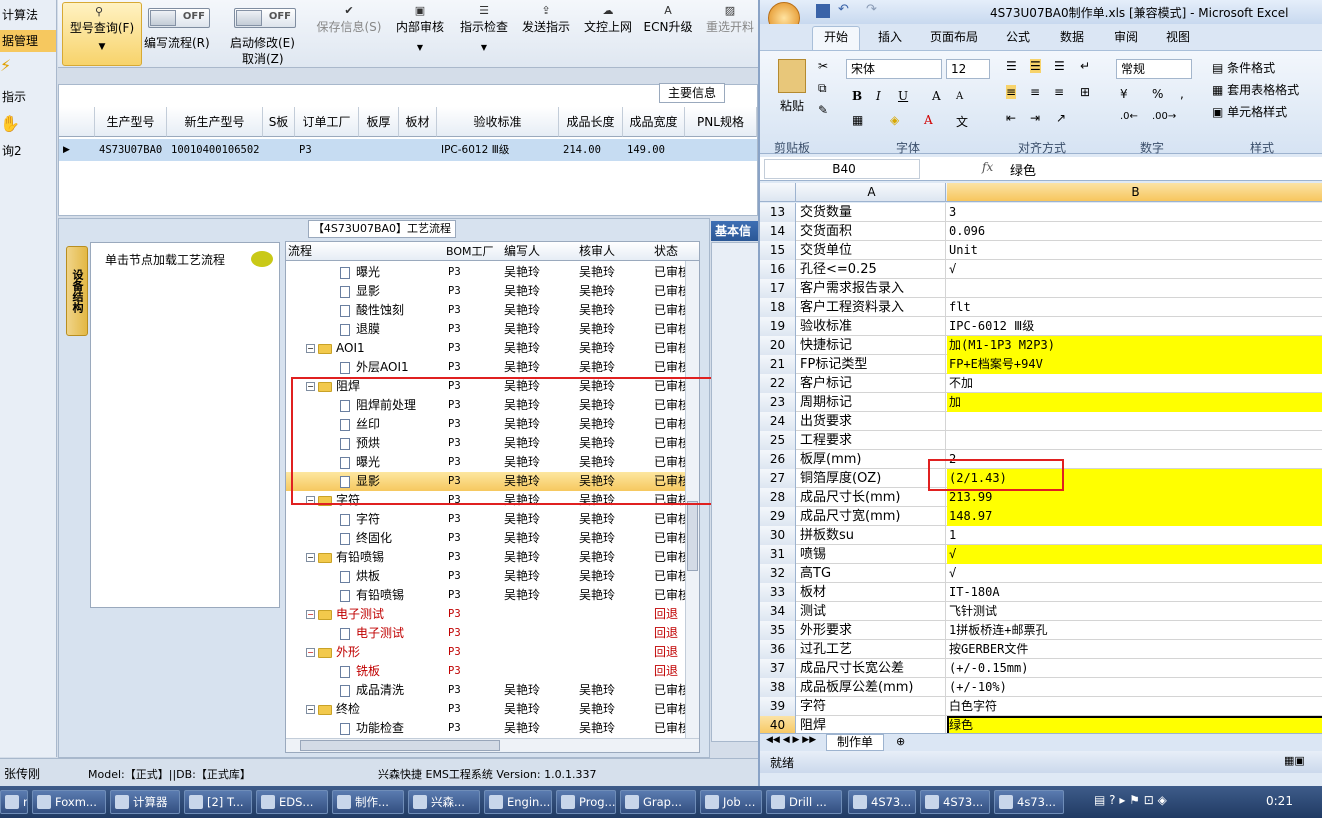 The height and width of the screenshot is (818, 1322). I want to click on format-painter-icon: ✎, so click(823, 110).